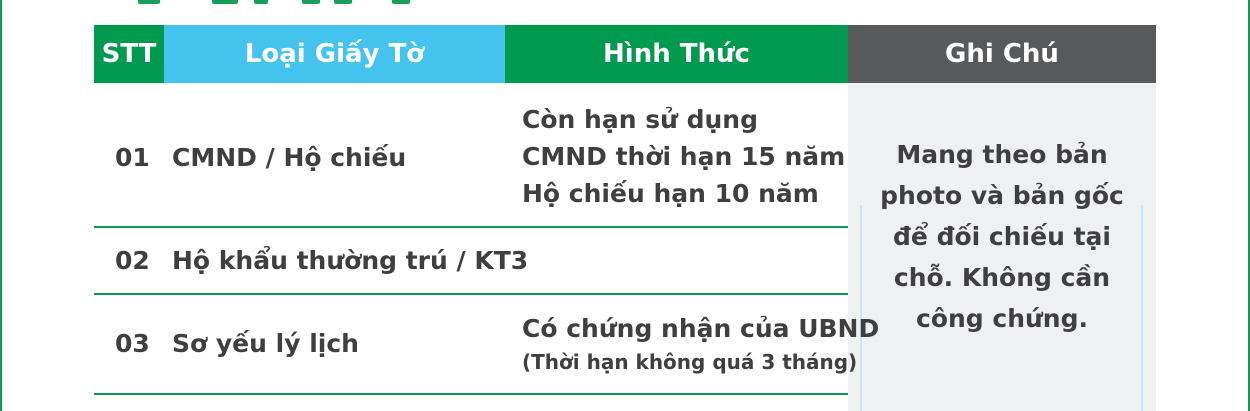  Describe the element at coordinates (132, 260) in the screenshot. I see `row-2-number: 02` at that location.